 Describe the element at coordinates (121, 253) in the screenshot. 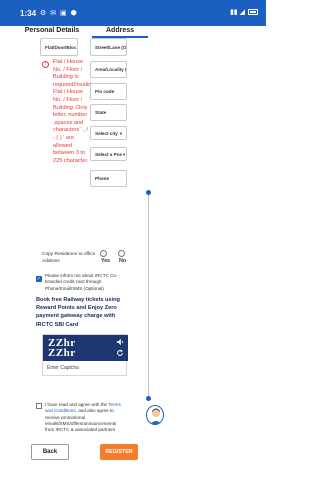

I see `copy-address-no-radio` at that location.